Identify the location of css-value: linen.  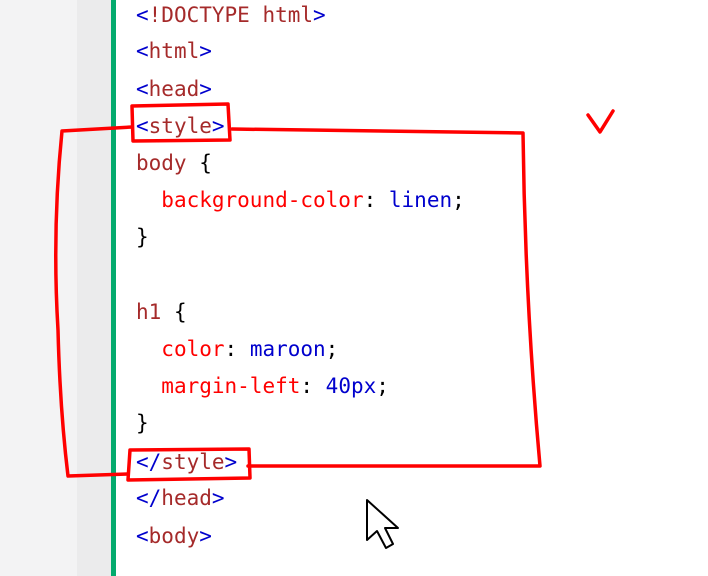
(420, 200).